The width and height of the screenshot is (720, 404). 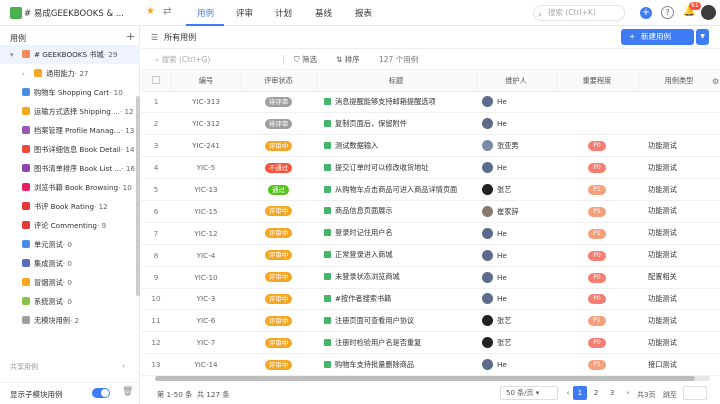 I want to click on col-case-type: 用例类型, so click(x=679, y=81).